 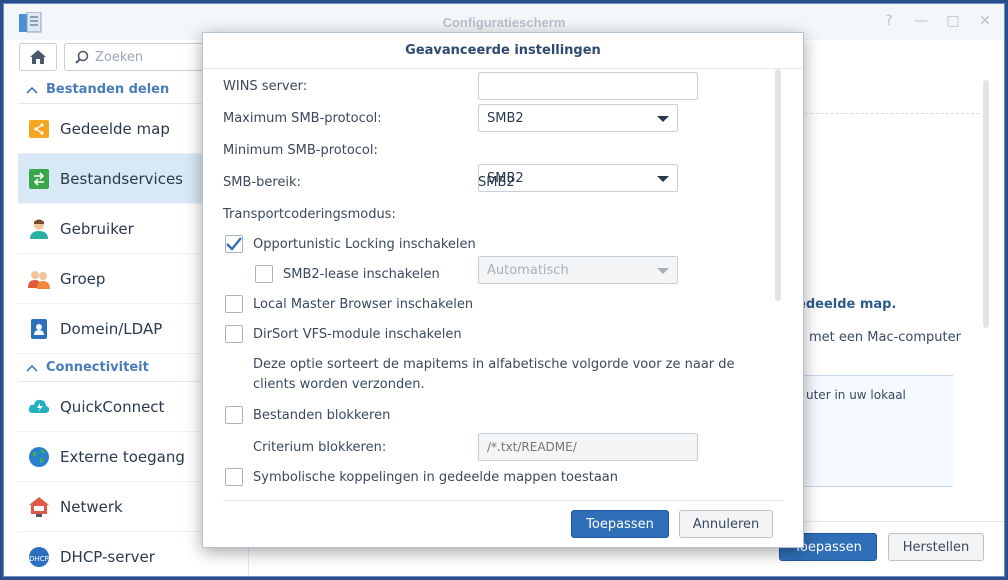 What do you see at coordinates (39, 329) in the screenshot?
I see `domain-ldap-icon` at bounding box center [39, 329].